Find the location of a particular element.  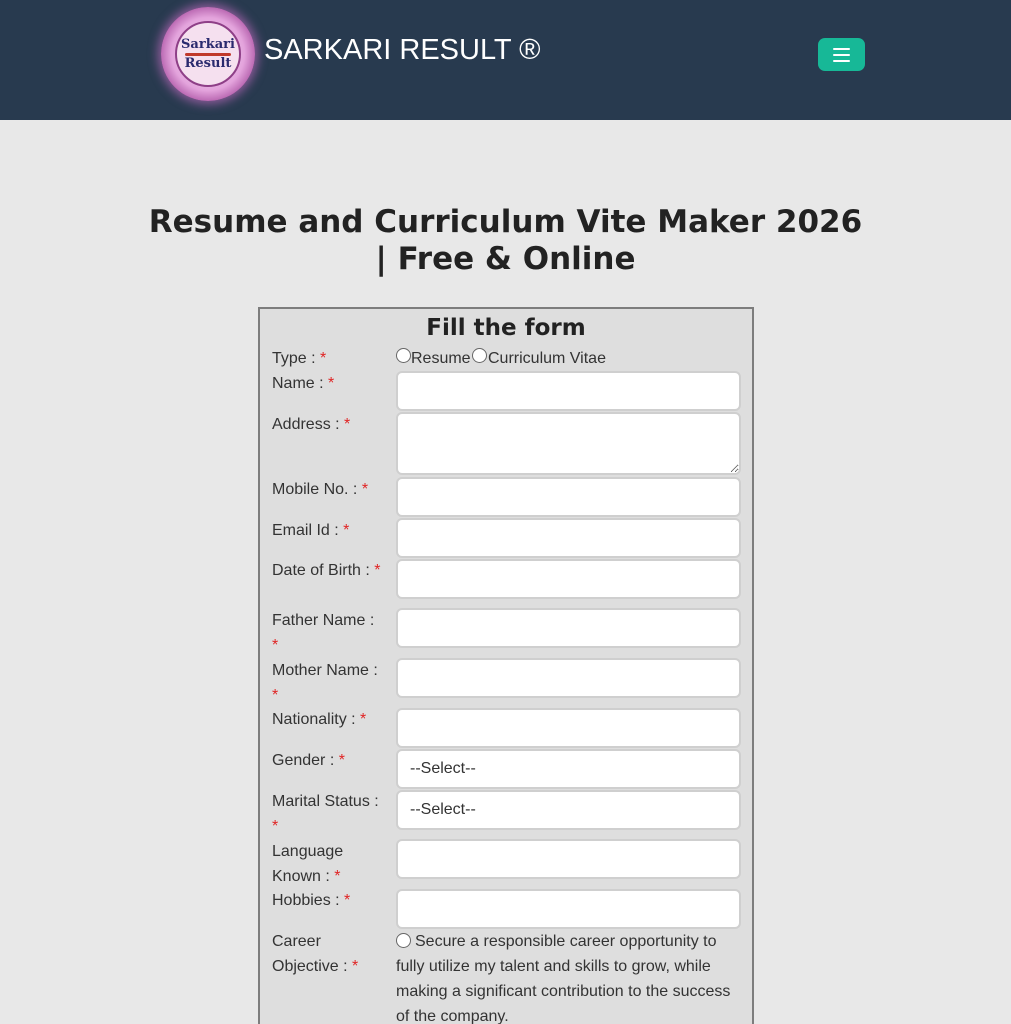

nationality-label: Nationality : * is located at coordinates (332, 719).